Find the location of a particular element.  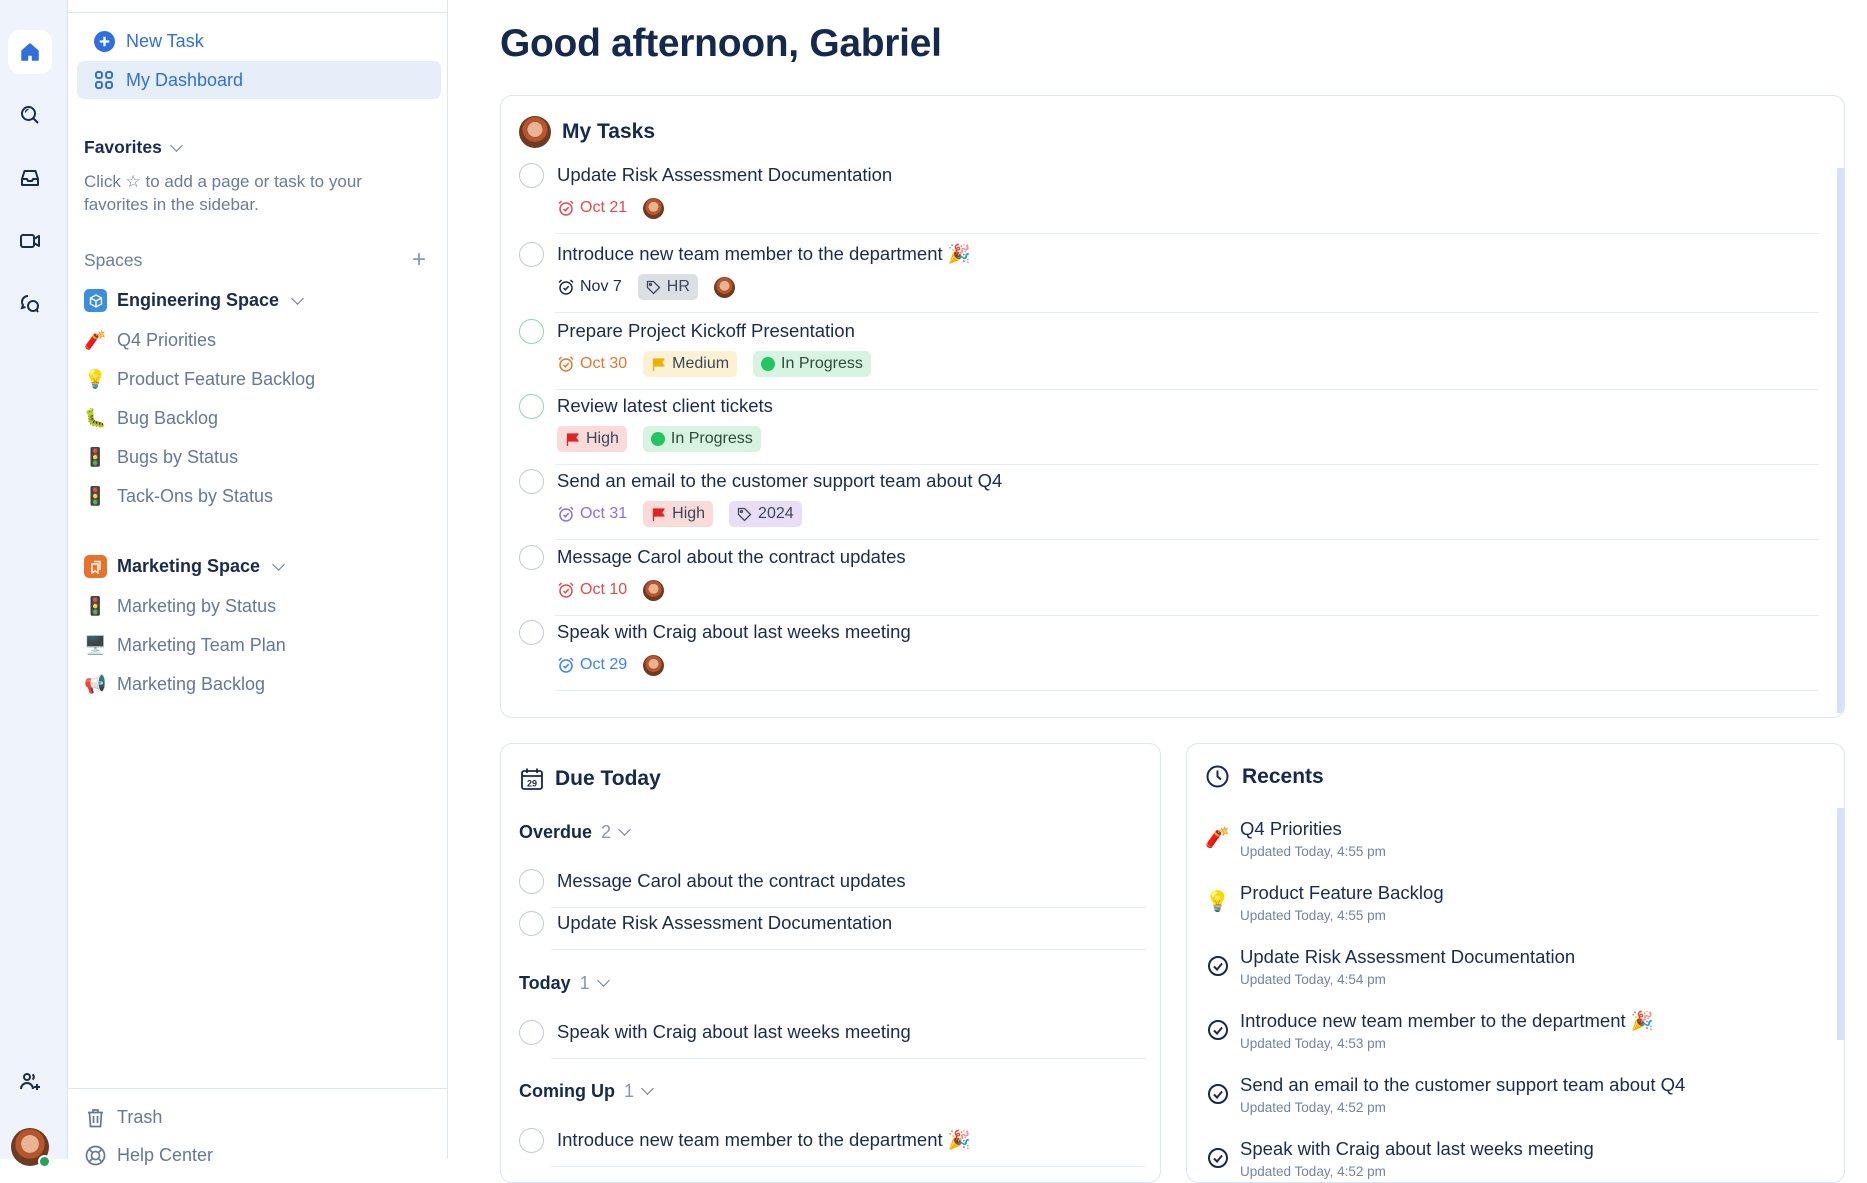

space-item-marketing-by-status: 🚦 Marketing by Status is located at coordinates (180, 606).